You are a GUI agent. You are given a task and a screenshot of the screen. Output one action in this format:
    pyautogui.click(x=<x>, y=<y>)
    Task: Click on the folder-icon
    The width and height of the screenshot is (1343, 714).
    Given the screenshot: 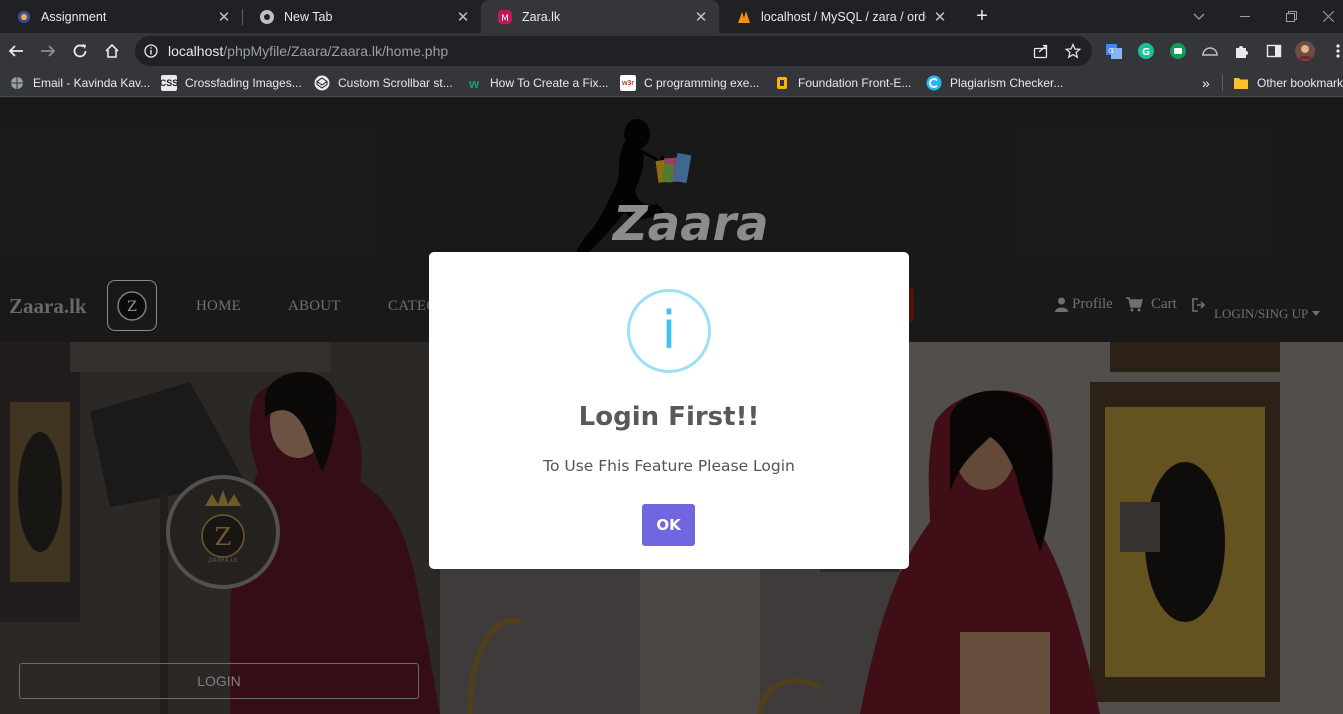 What is the action you would take?
    pyautogui.click(x=1241, y=83)
    